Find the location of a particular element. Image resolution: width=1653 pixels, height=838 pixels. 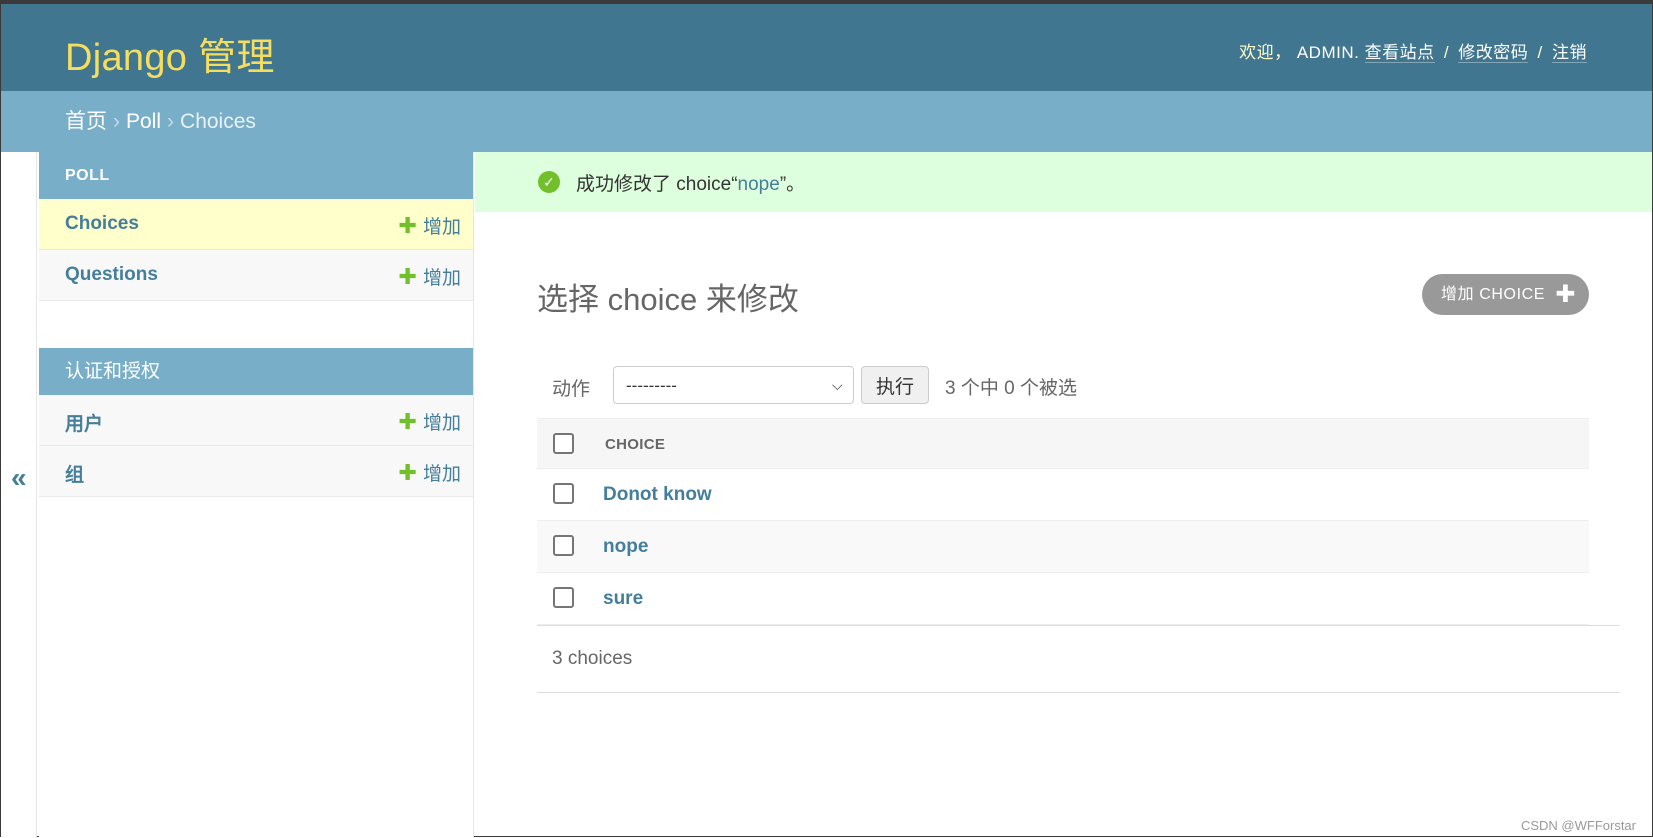

module-caption-auth: 认证和授权 is located at coordinates (256, 371).